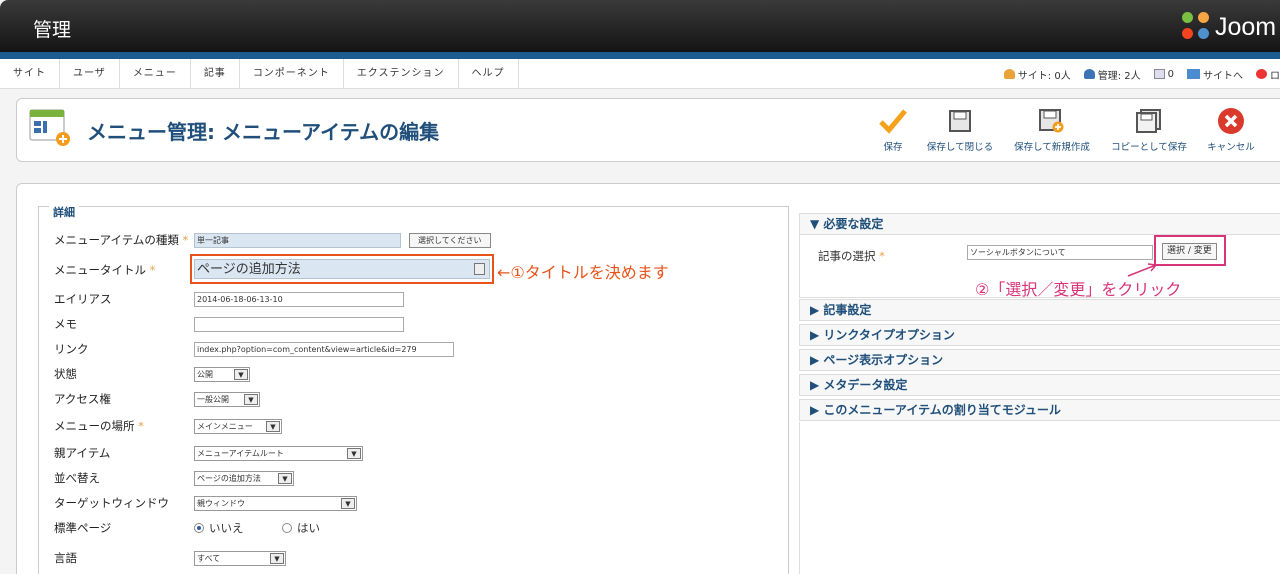 The width and height of the screenshot is (1280, 574). Describe the element at coordinates (90, 74) in the screenshot. I see `menu-users: ユーザ` at that location.